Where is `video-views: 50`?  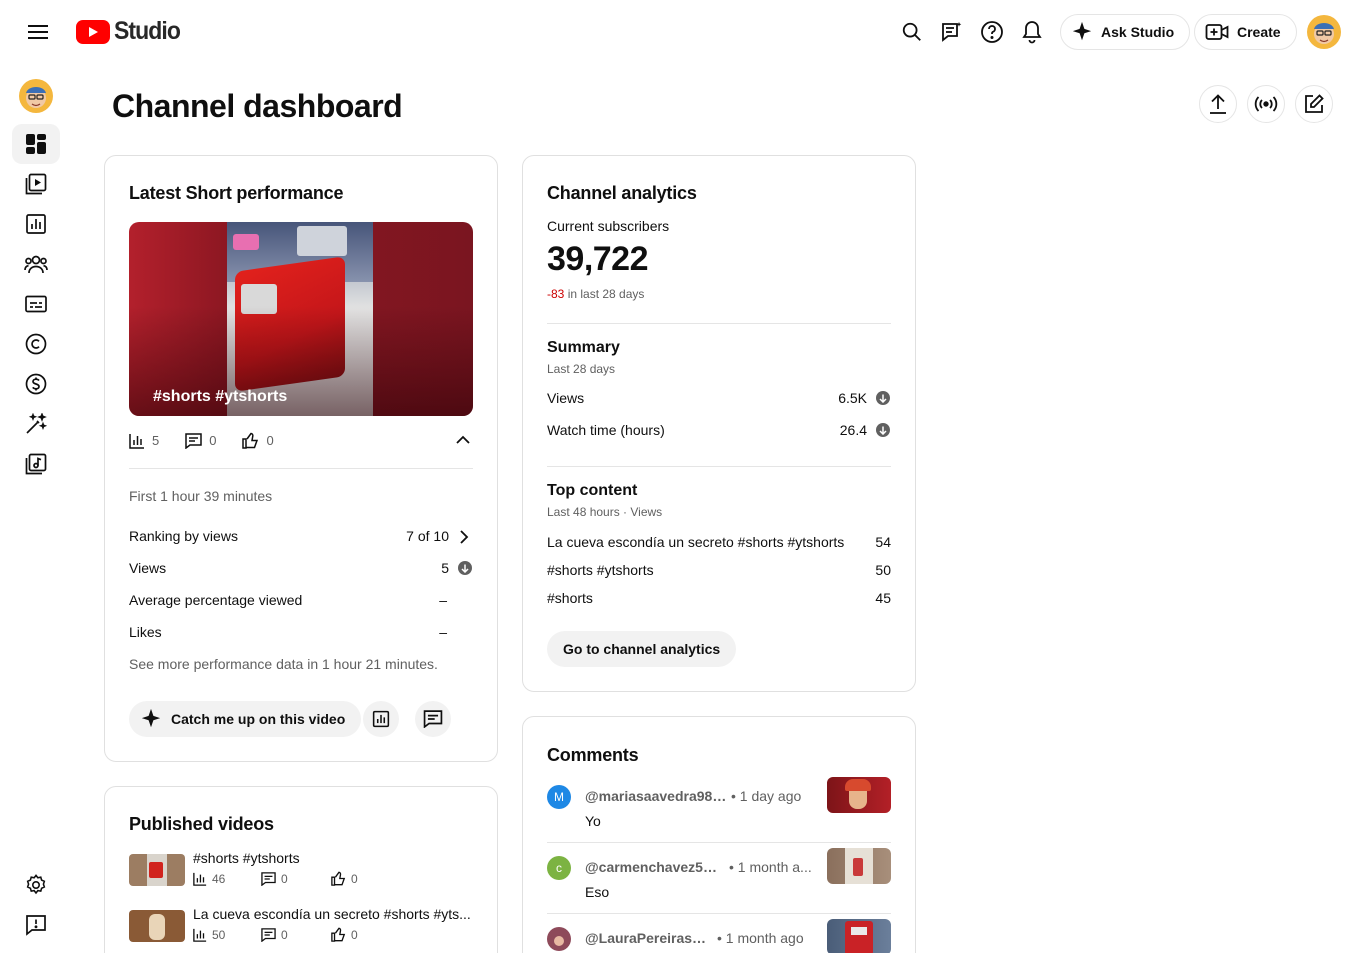
video-views: 50 is located at coordinates (219, 934).